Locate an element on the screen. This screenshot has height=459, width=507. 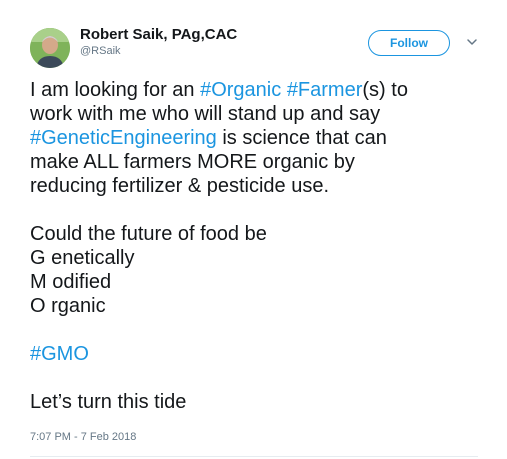
profile-photo is located at coordinates (50, 48).